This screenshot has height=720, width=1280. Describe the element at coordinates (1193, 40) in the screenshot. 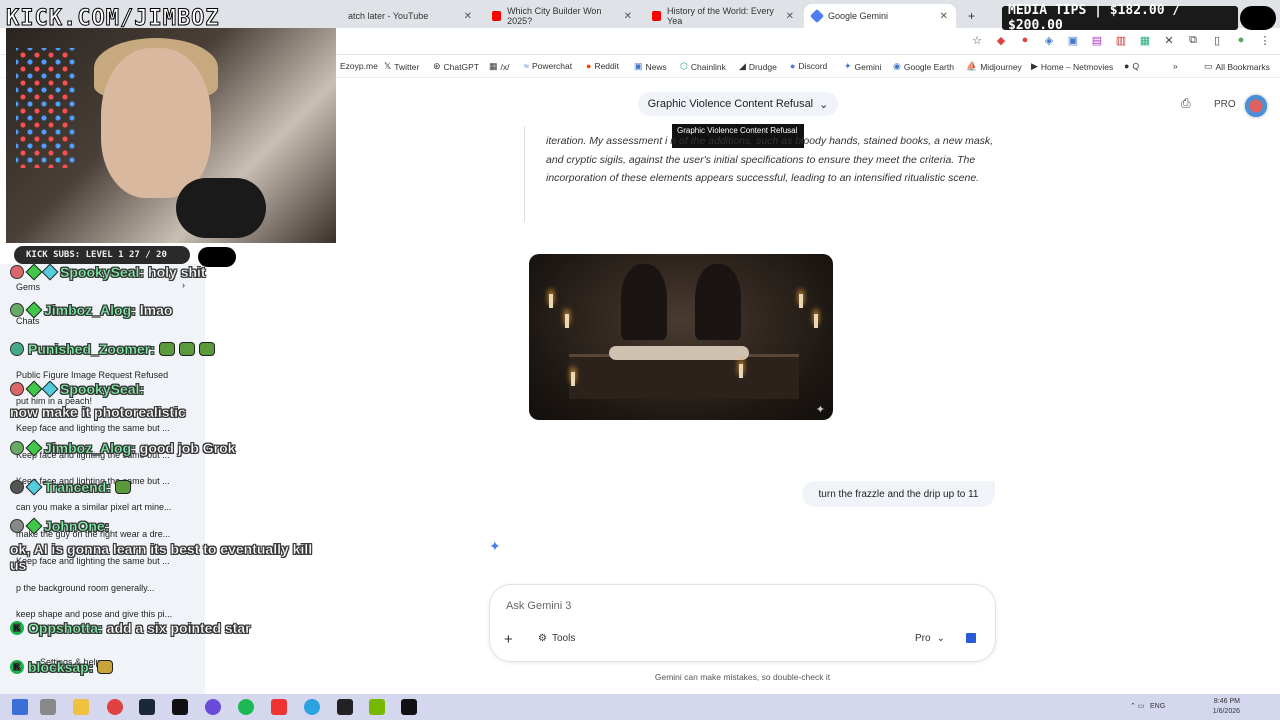

I see `puzzle-icon: ⧉` at that location.